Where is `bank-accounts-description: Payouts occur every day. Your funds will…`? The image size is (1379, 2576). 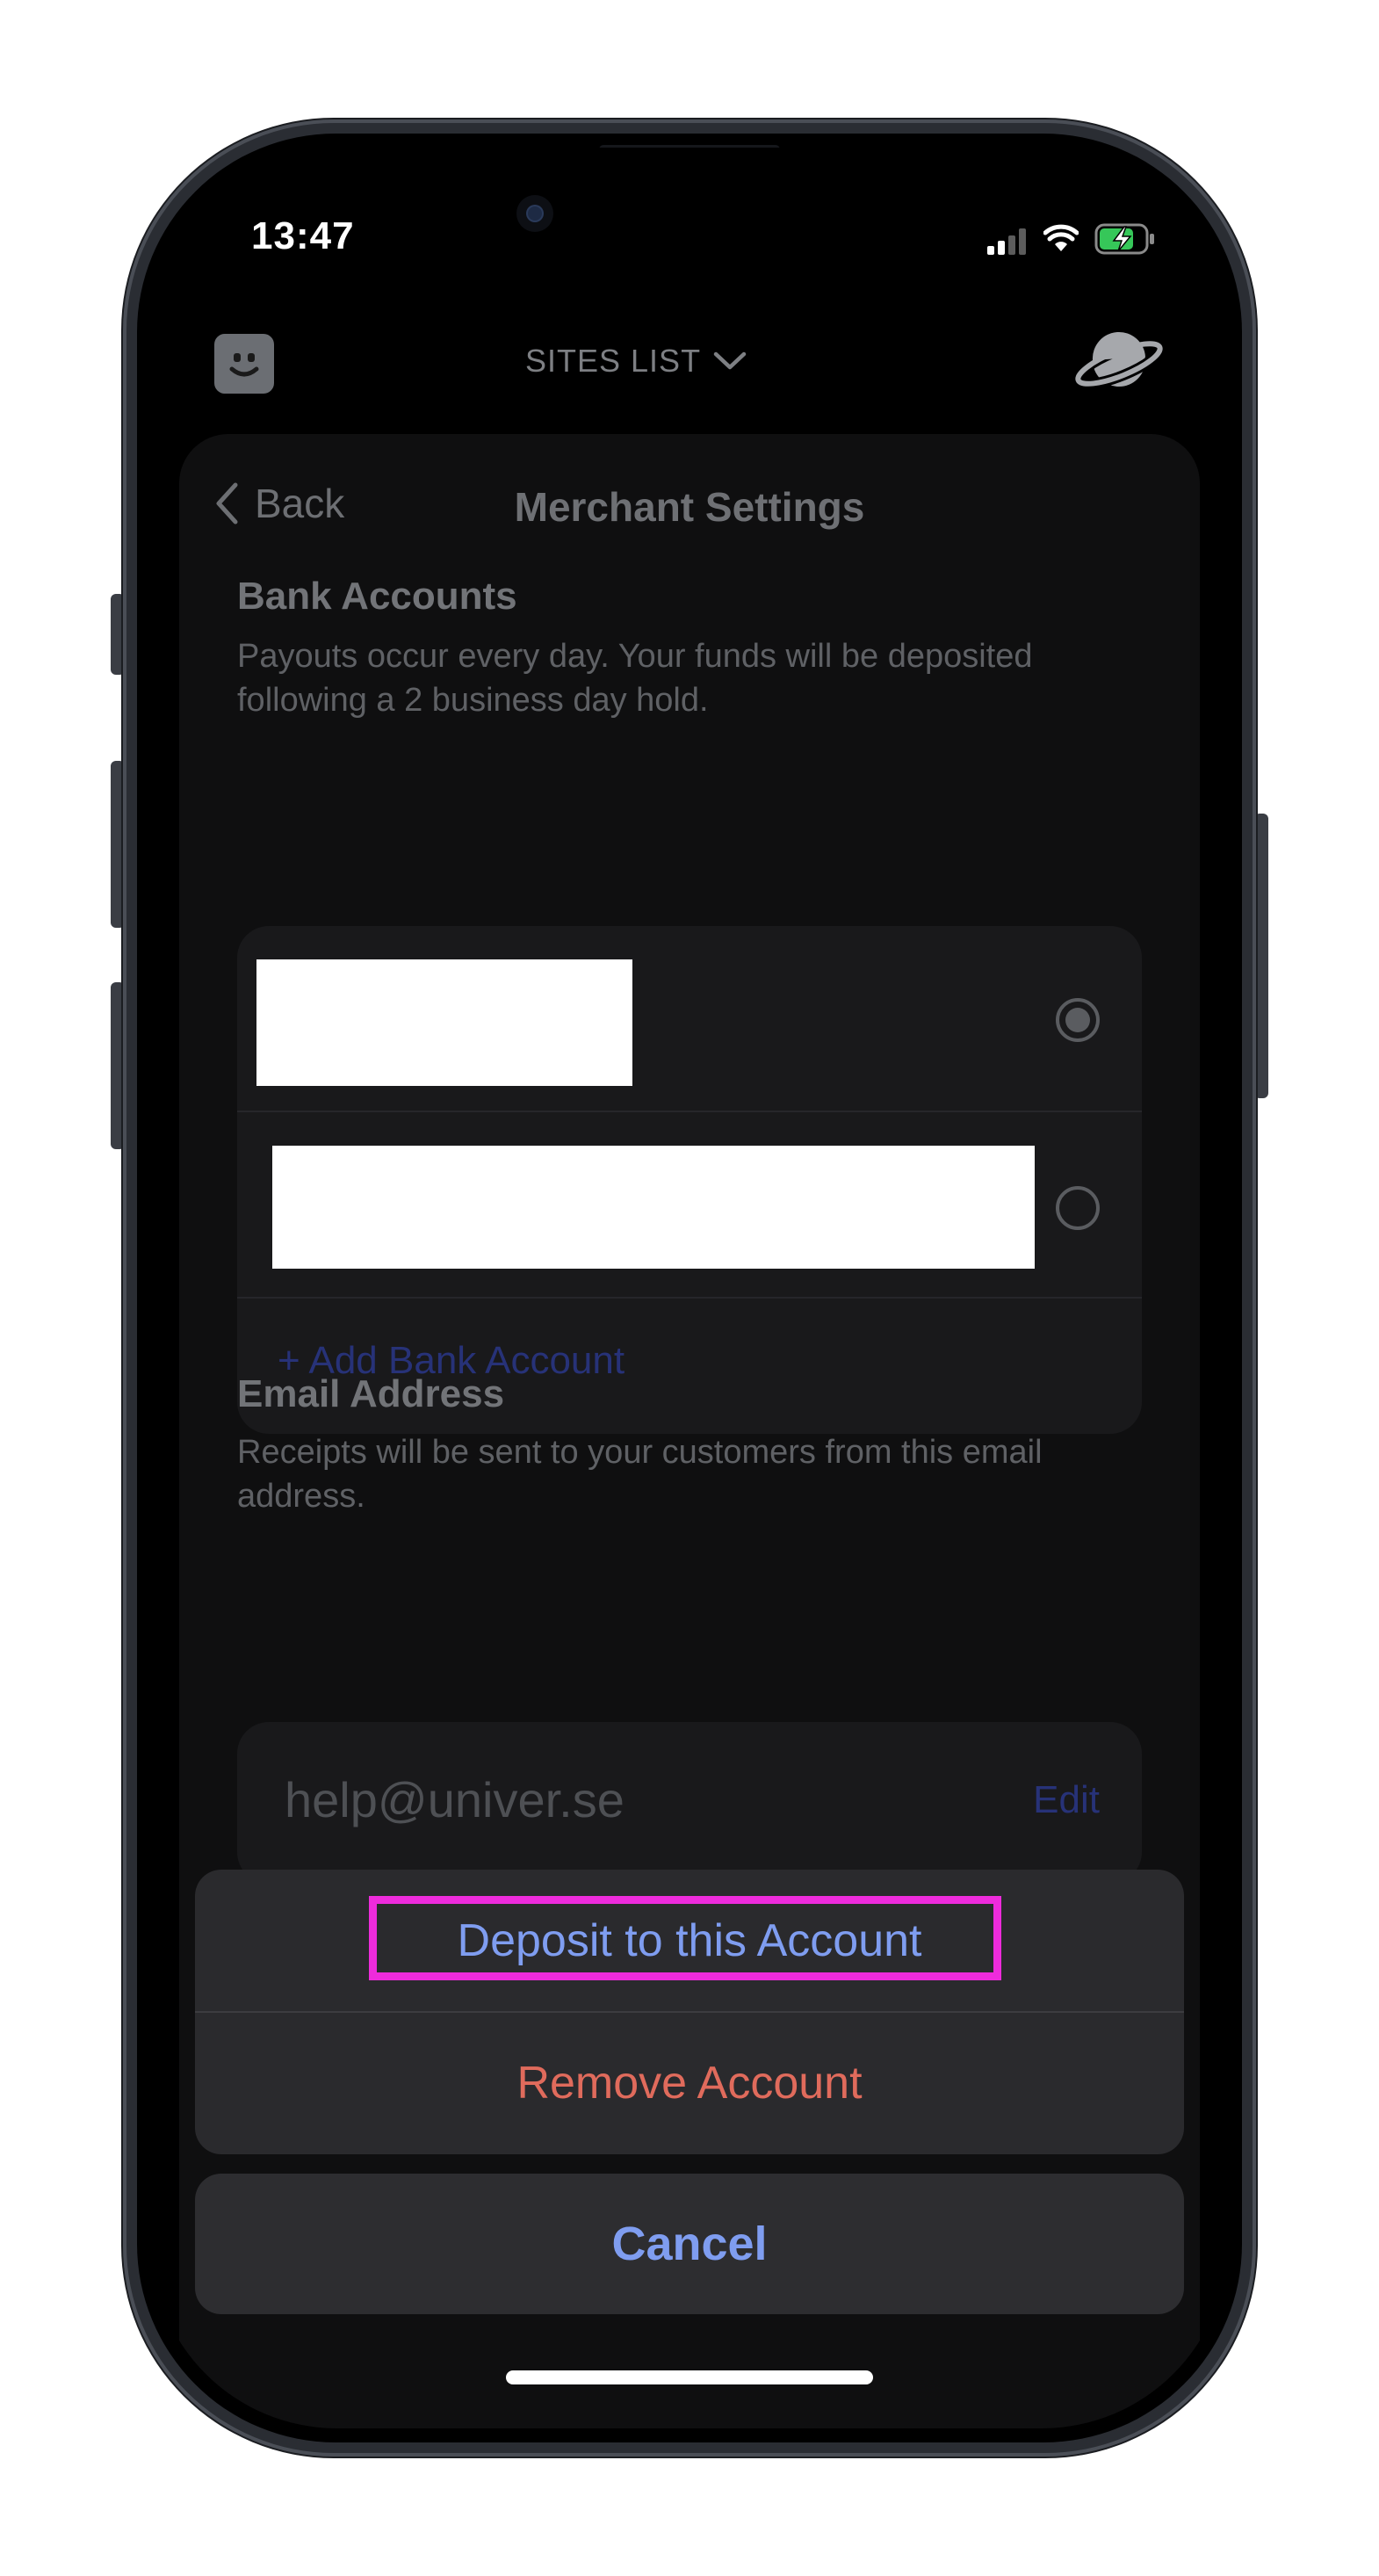
bank-accounts-description: Payouts occur every day. Your funds will… is located at coordinates (635, 678).